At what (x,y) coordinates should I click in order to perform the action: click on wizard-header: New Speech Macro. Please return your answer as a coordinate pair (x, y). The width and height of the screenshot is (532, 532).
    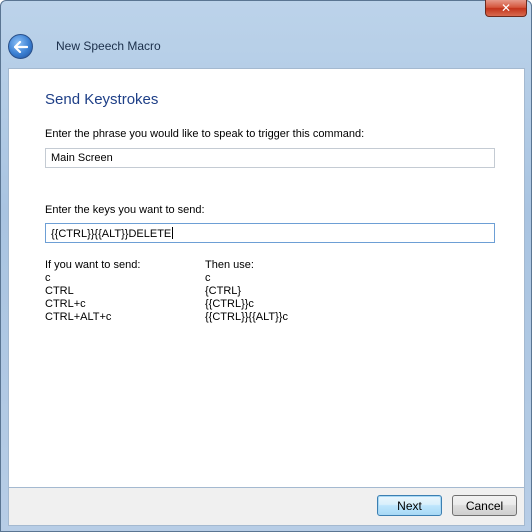
    Looking at the image, I should click on (266, 46).